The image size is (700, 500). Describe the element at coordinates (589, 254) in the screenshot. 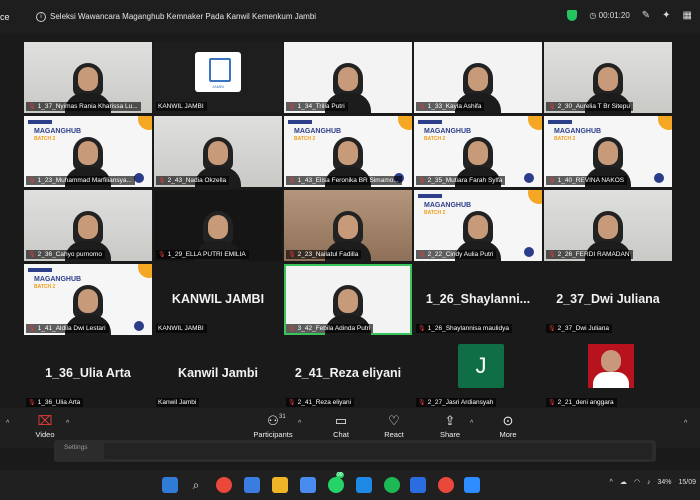

I see `participant-name-label: 🎙 2_26_FERDI RAMADAN` at that location.